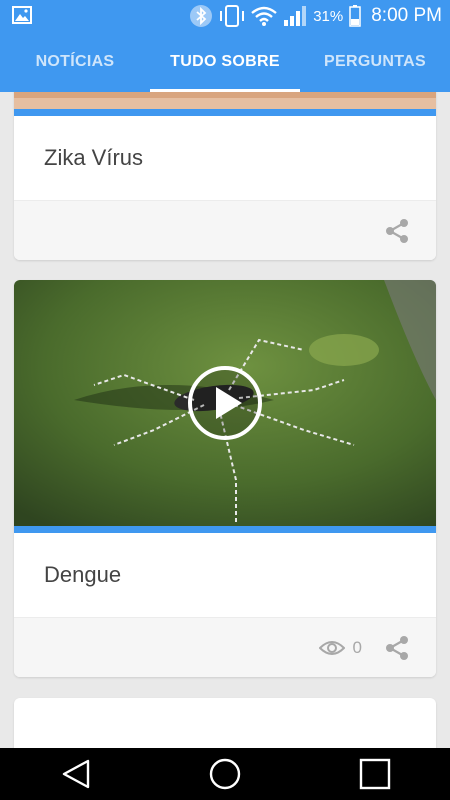 The image size is (450, 800). What do you see at coordinates (225, 100) in the screenshot?
I see `card-image` at bounding box center [225, 100].